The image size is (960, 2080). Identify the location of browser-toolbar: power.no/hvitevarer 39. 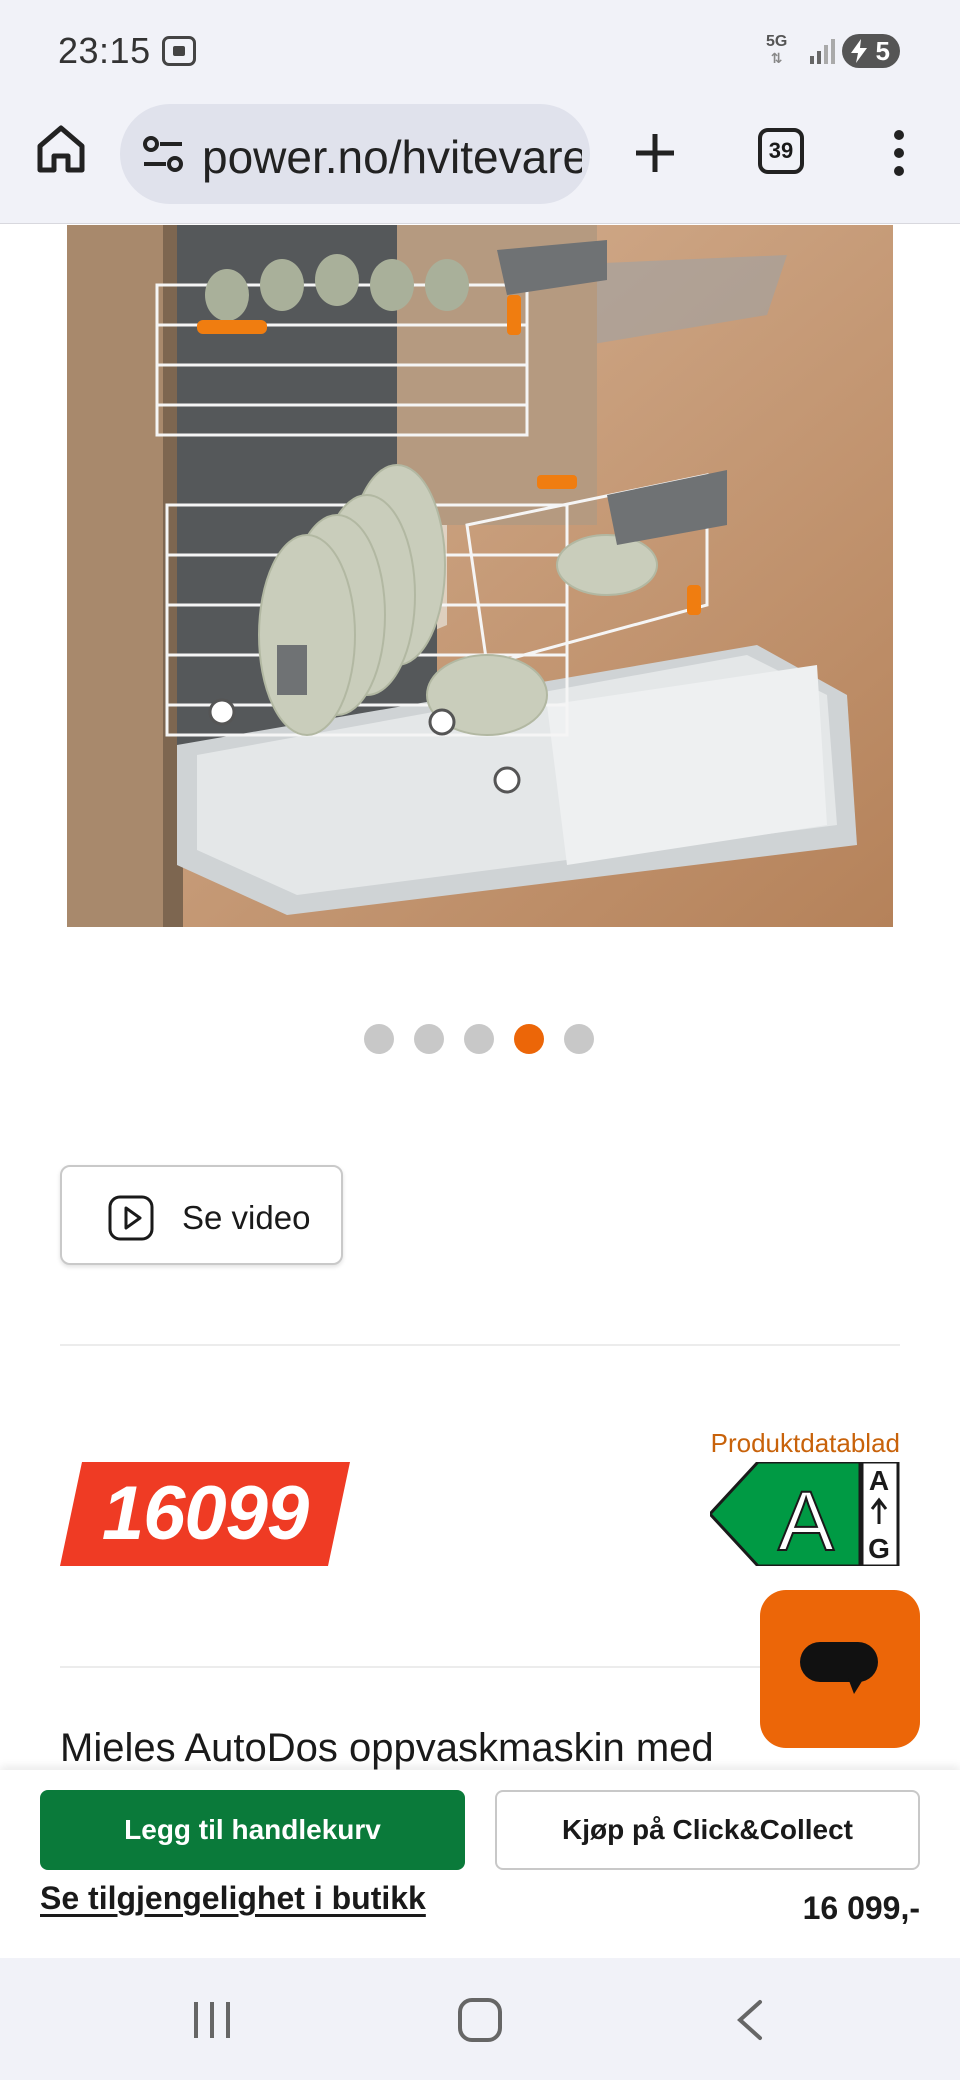
(480, 162).